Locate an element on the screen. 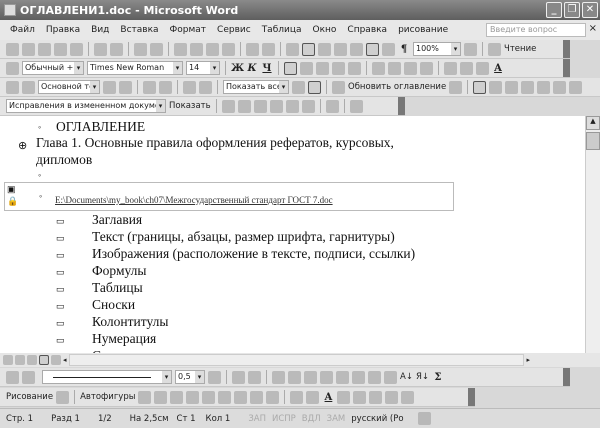 This screenshot has height=428, width=600. wordart-icon is located at coordinates (225, 397).